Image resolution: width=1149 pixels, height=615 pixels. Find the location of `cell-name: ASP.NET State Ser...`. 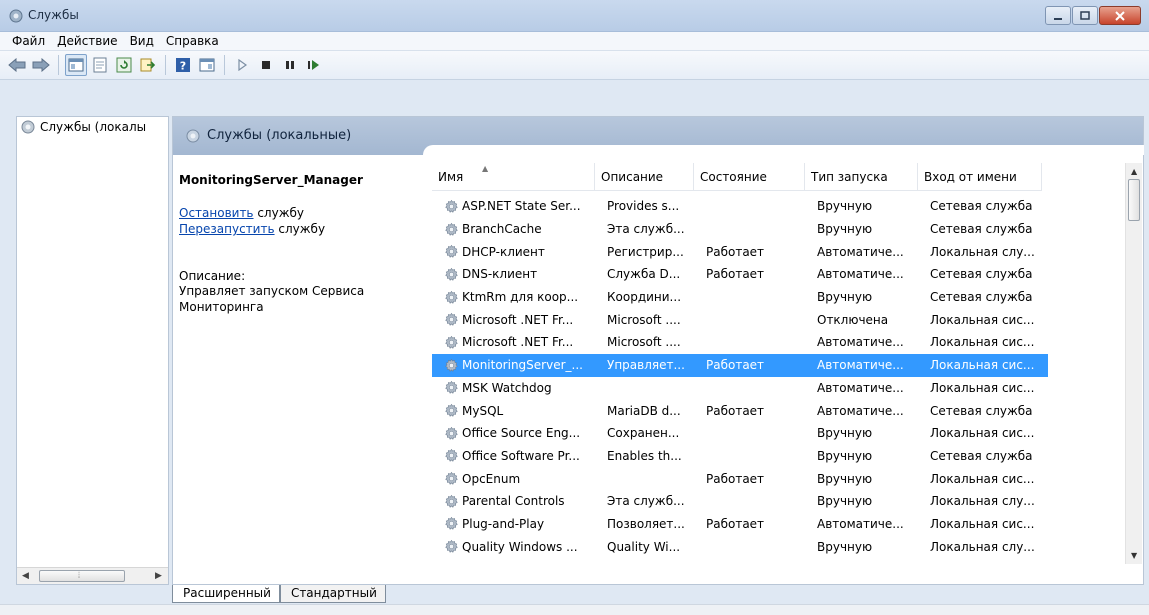

cell-name: ASP.NET State Ser... is located at coordinates (516, 206).